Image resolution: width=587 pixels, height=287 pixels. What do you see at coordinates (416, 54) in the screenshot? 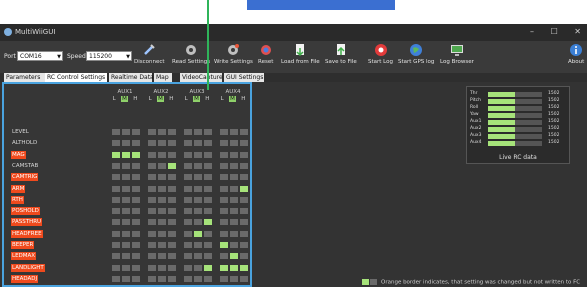
I see `start-gps-log-button: Start GPS log` at bounding box center [416, 54].